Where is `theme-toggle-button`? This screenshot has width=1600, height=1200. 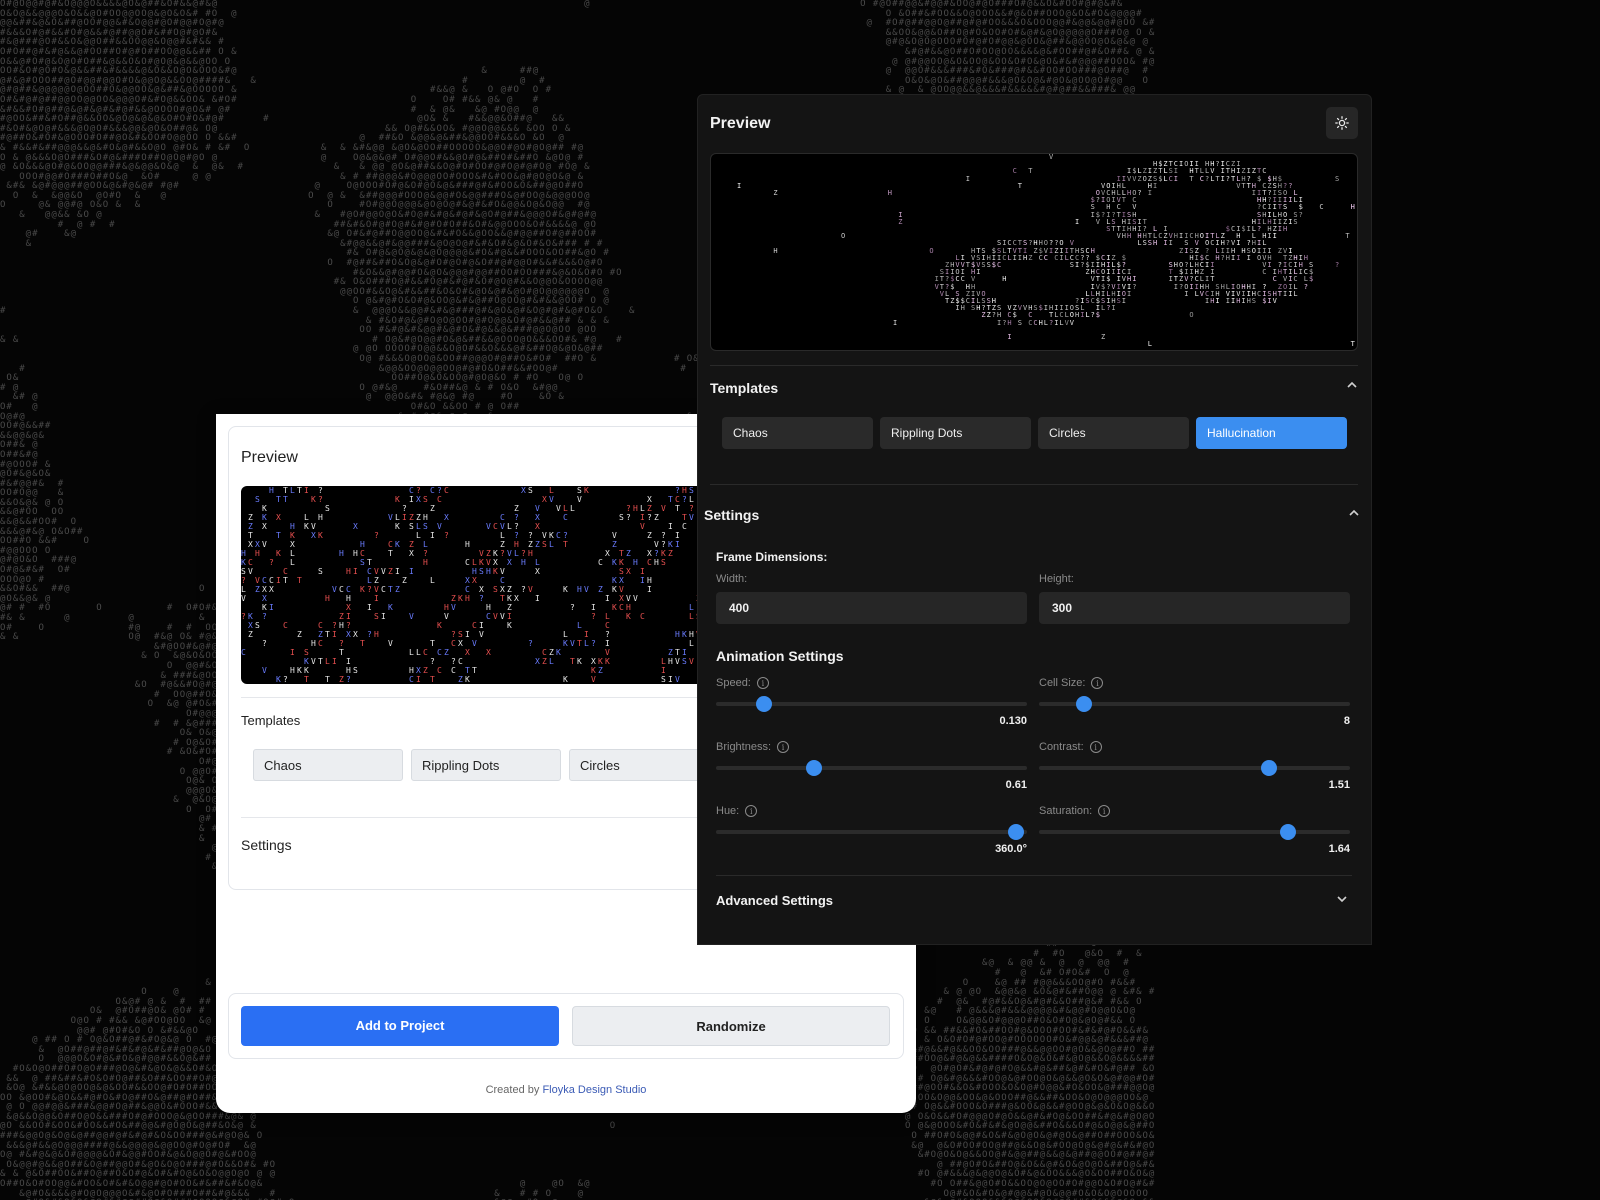 theme-toggle-button is located at coordinates (1342, 123).